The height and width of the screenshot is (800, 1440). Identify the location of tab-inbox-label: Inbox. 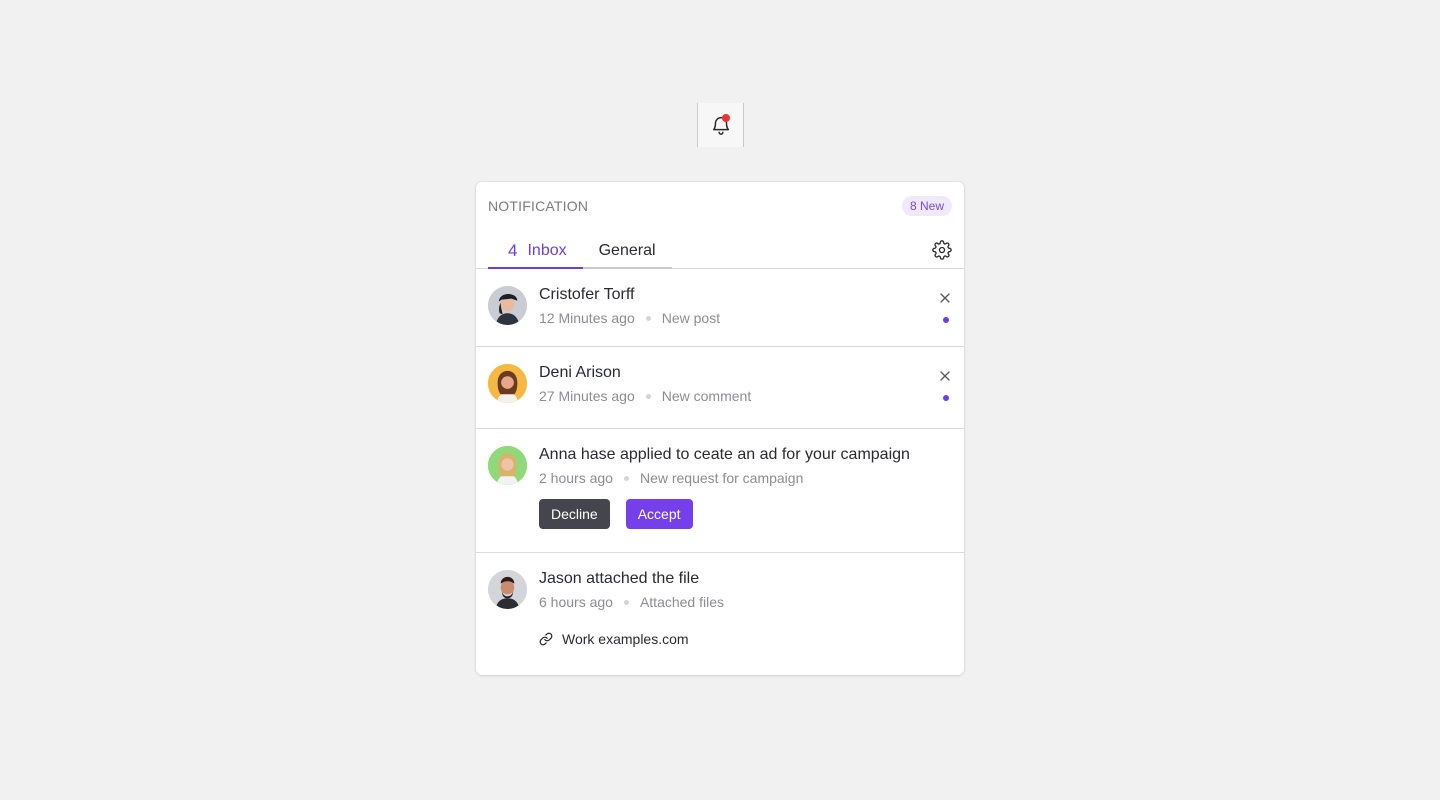
(547, 250).